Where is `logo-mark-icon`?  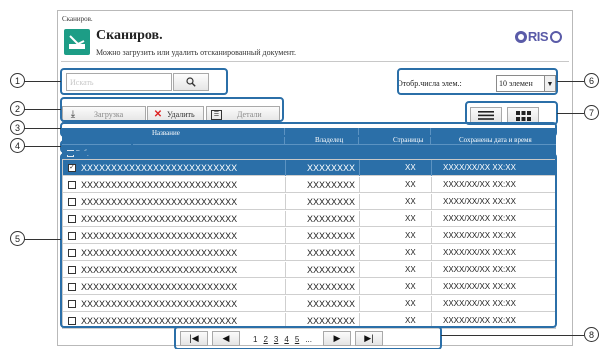 logo-mark-icon is located at coordinates (520, 36).